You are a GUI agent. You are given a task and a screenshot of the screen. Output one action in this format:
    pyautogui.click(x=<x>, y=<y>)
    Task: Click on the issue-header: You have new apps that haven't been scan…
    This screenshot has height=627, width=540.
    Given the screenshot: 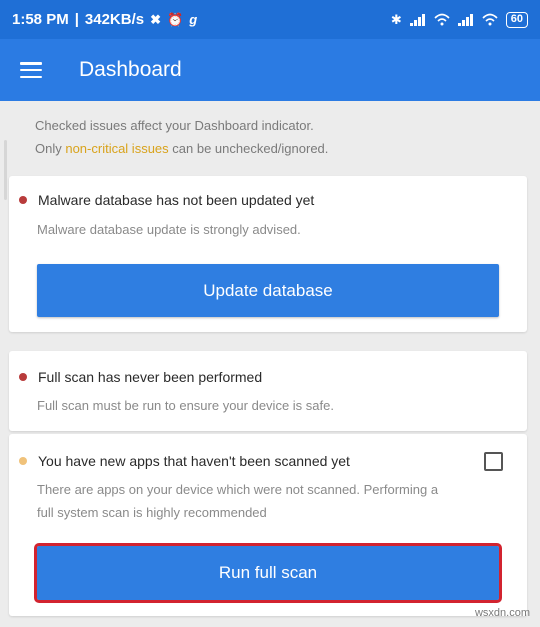 What is the action you would take?
    pyautogui.click(x=184, y=461)
    